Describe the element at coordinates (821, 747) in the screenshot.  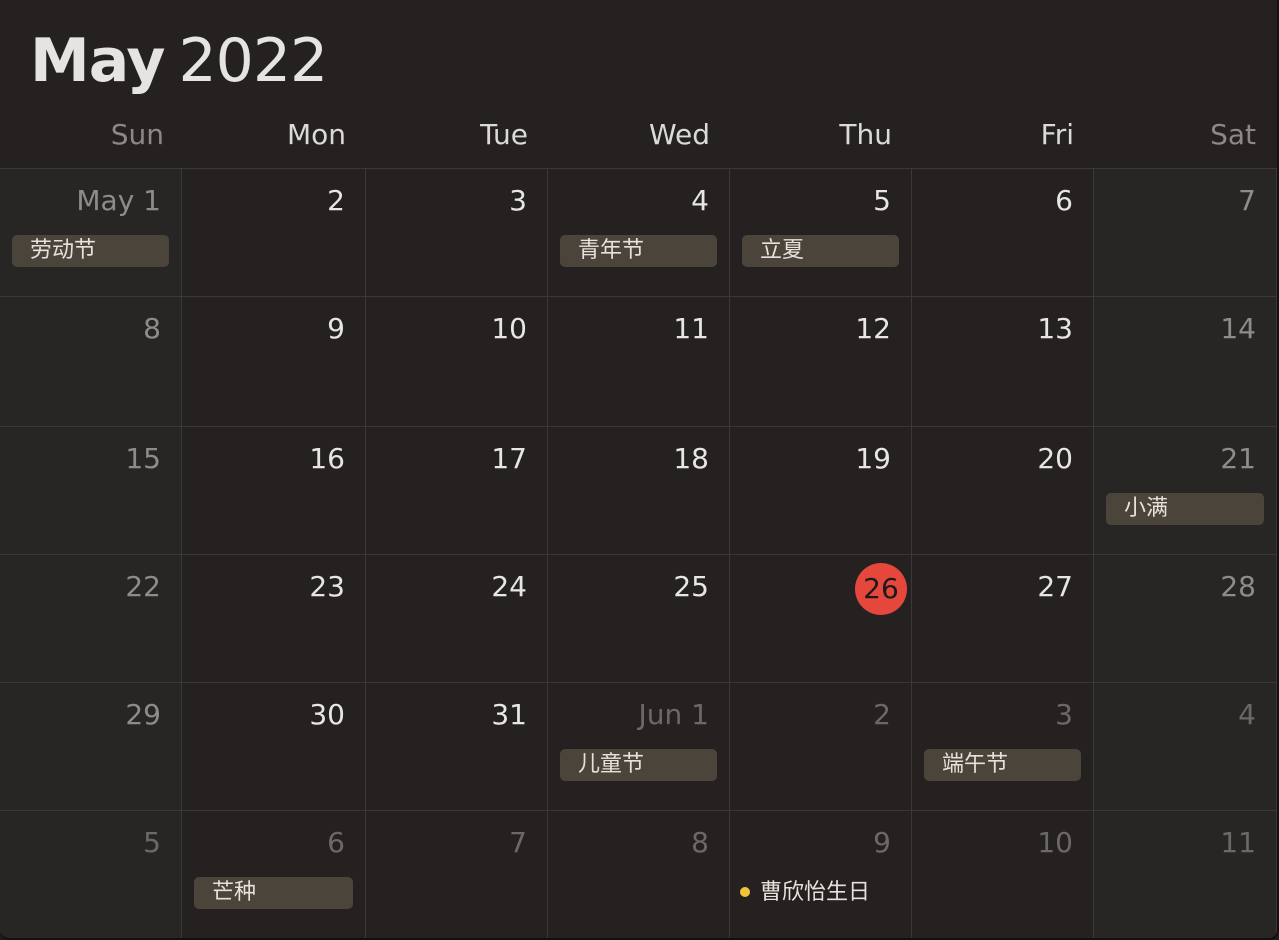
I see `day-cell-thu: 2` at that location.